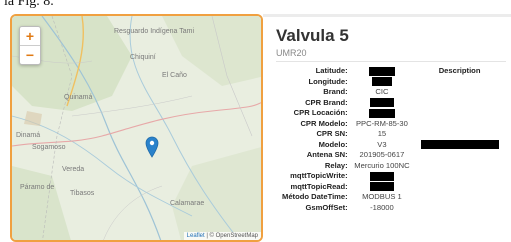  Describe the element at coordinates (382, 197) in the screenshot. I see `field-value: MODBUS 1` at that location.